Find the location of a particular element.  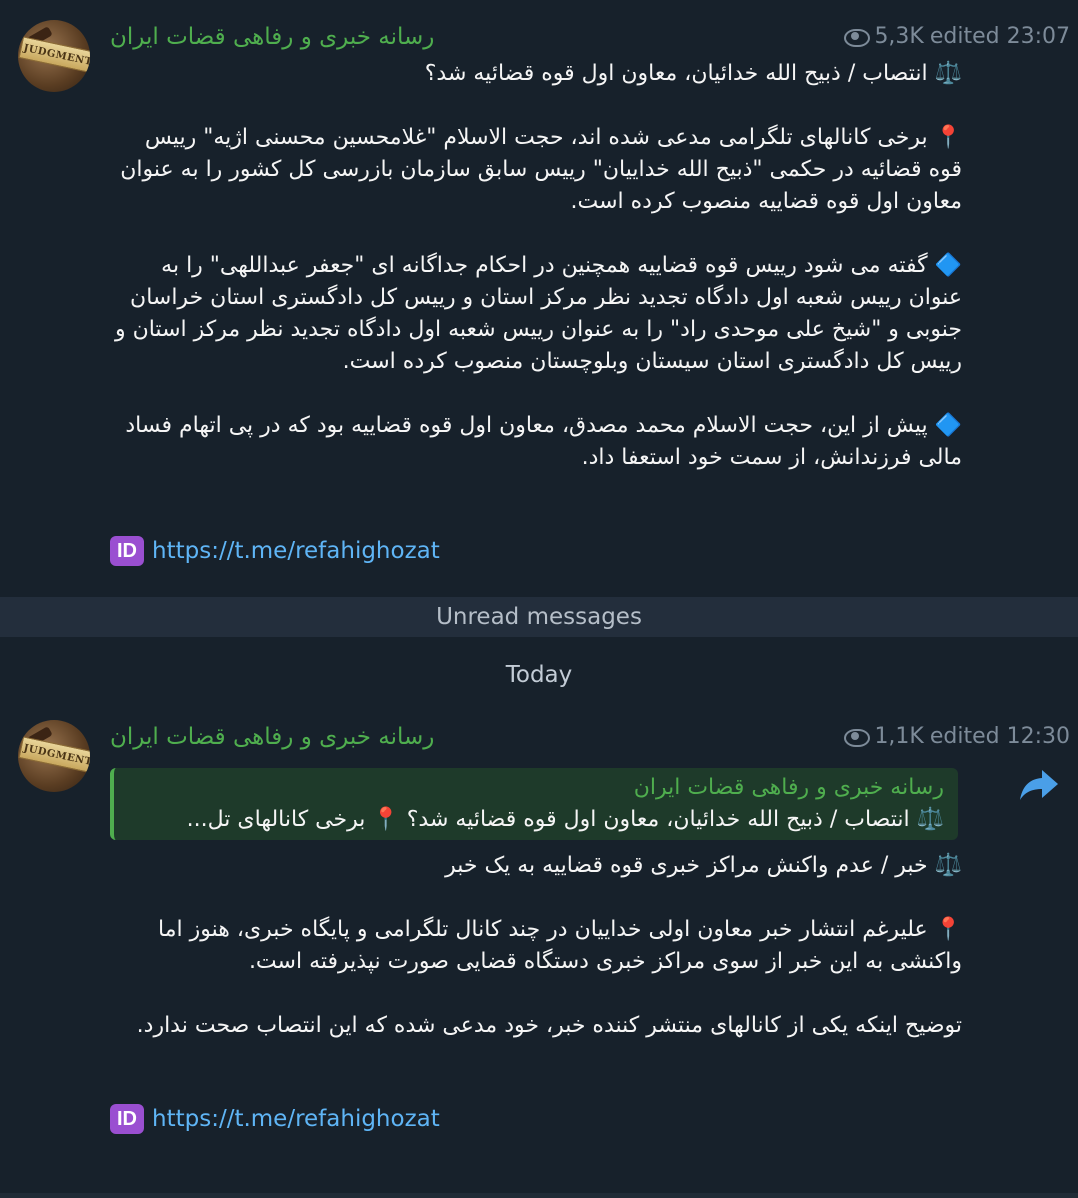

forward-arrow-icon is located at coordinates (1039, 785).